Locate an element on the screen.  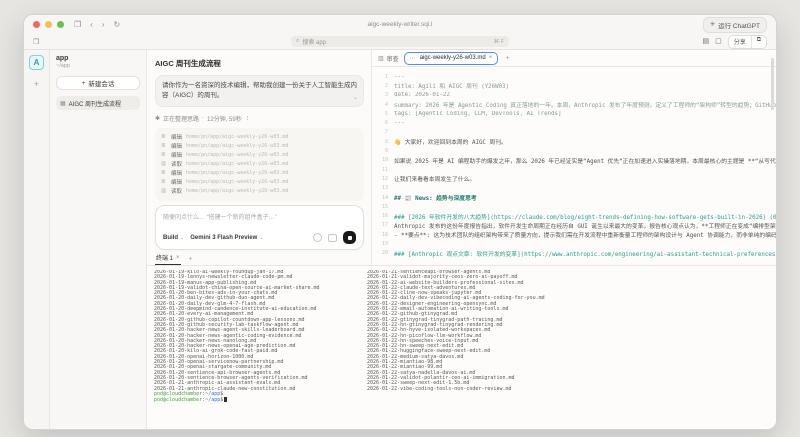
tab-markdown-file: ⋯ aigc-weekly-y26-w03.md × is located at coordinates (451, 58).